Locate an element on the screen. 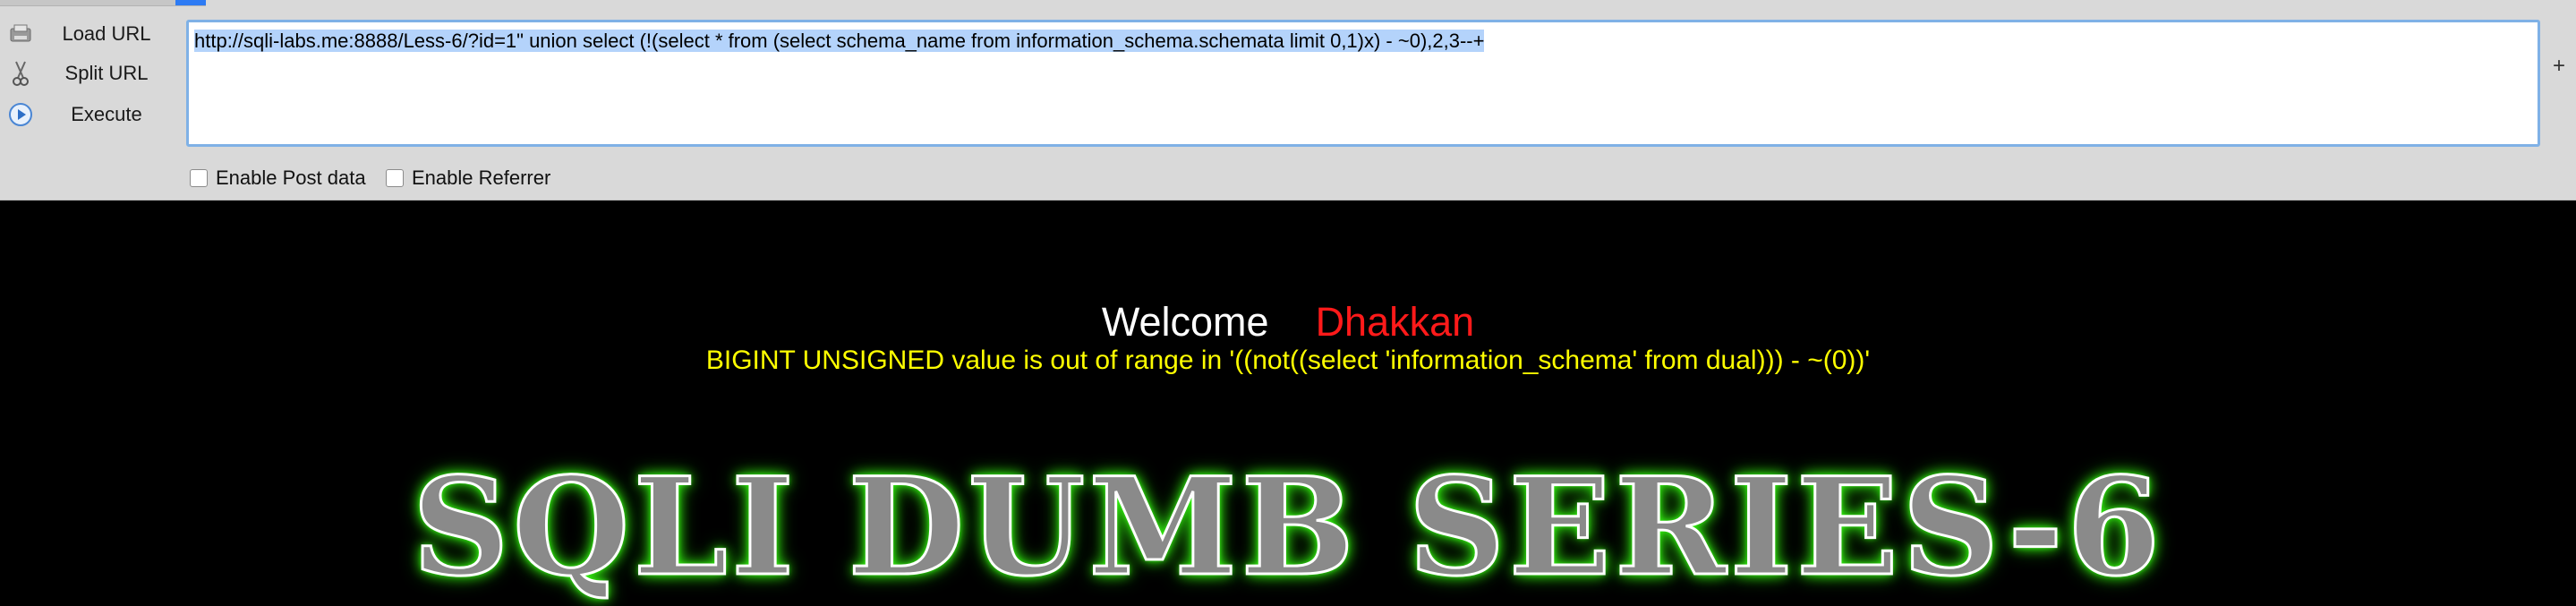  enable-post-option: Enable Post data is located at coordinates (278, 178).